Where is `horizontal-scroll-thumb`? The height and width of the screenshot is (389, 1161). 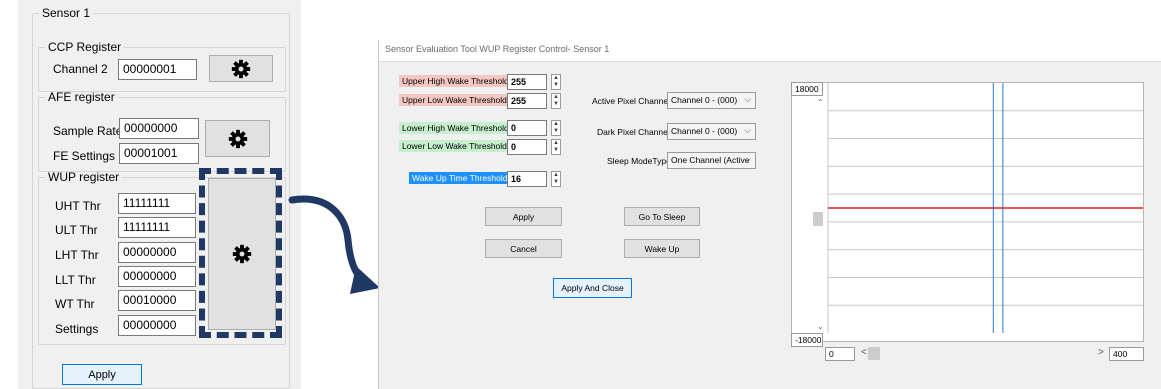 horizontal-scroll-thumb is located at coordinates (874, 353).